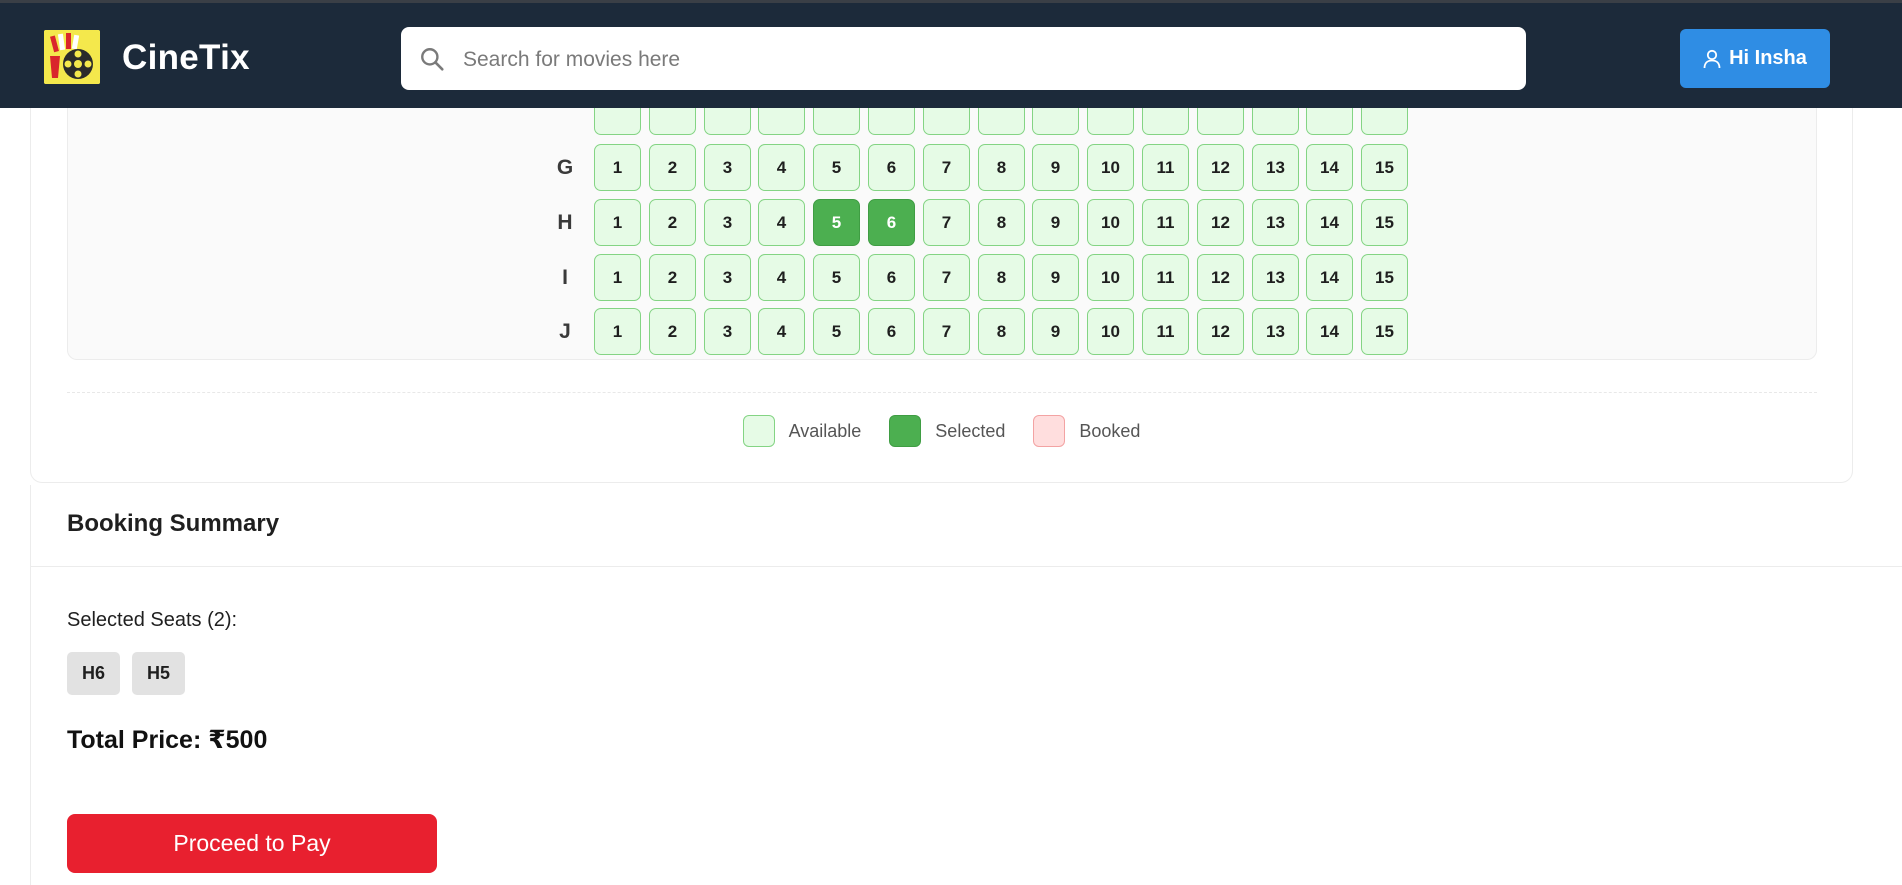  What do you see at coordinates (1220, 222) in the screenshot?
I see `seat-H12: 12` at bounding box center [1220, 222].